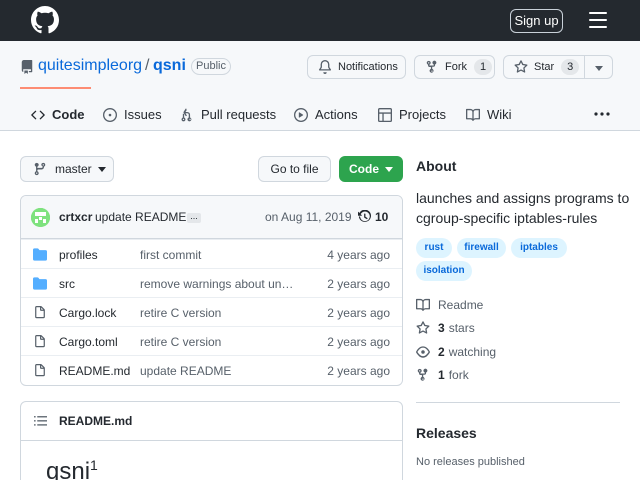 This screenshot has width=640, height=480. Describe the element at coordinates (45, 20) in the screenshot. I see `github-logo-icon` at that location.